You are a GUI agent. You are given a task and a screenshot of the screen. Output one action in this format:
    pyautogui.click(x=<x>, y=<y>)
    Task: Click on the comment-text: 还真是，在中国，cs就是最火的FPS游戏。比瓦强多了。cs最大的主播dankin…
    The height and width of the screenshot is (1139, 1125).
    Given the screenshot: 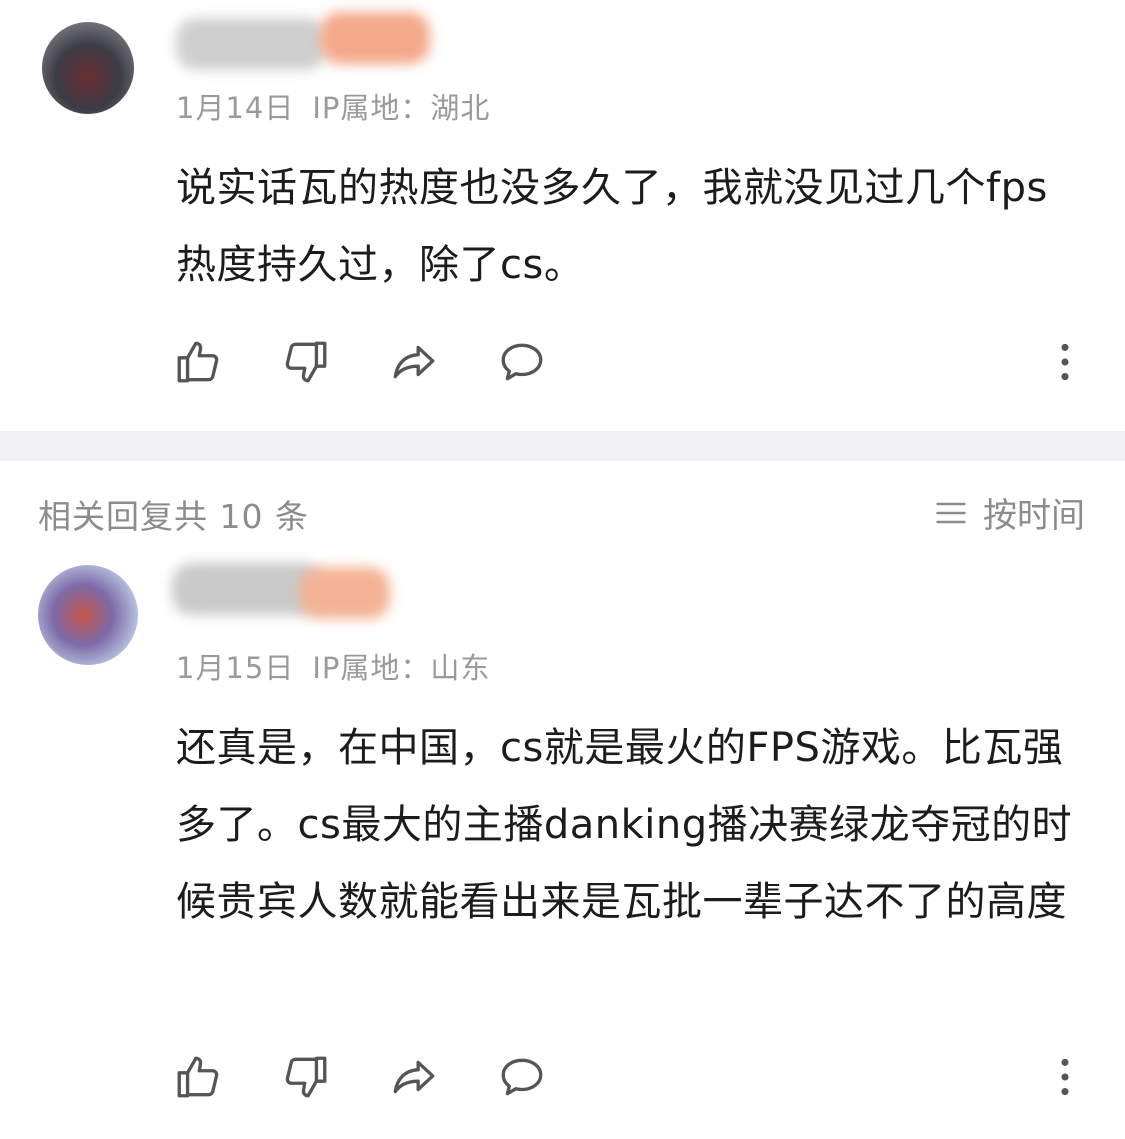 What is the action you would take?
    pyautogui.click(x=624, y=825)
    